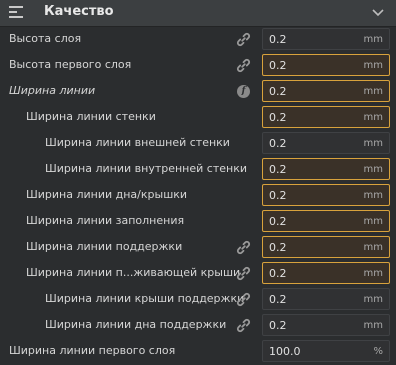 Image resolution: width=396 pixels, height=365 pixels. What do you see at coordinates (91, 116) in the screenshot?
I see `setting-label: Ширина линии стенки` at bounding box center [91, 116].